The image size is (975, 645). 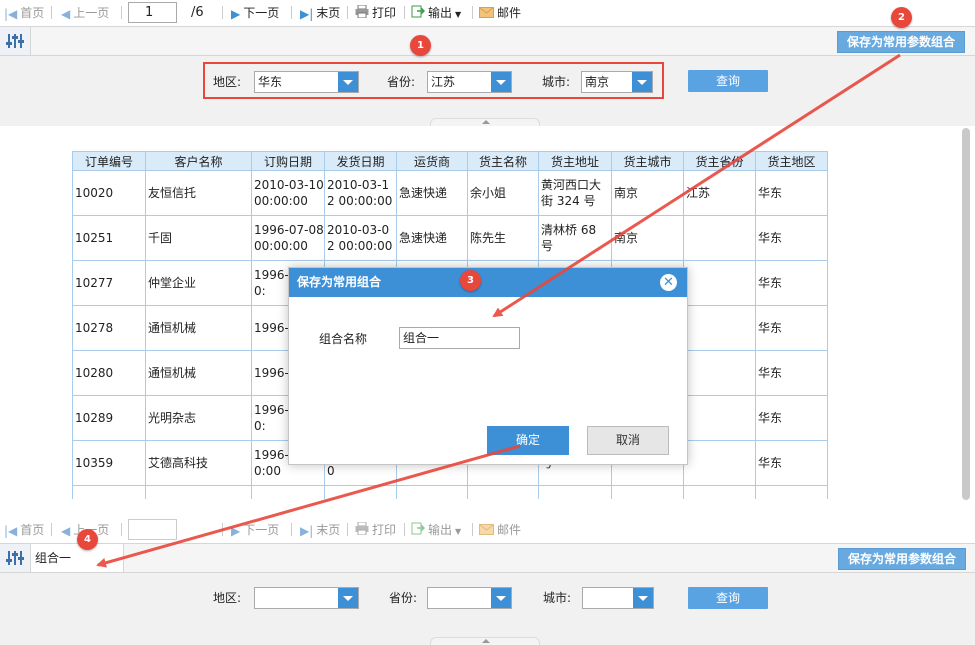 What do you see at coordinates (360, 161) in the screenshot?
I see `column-header: 发货日期` at bounding box center [360, 161].